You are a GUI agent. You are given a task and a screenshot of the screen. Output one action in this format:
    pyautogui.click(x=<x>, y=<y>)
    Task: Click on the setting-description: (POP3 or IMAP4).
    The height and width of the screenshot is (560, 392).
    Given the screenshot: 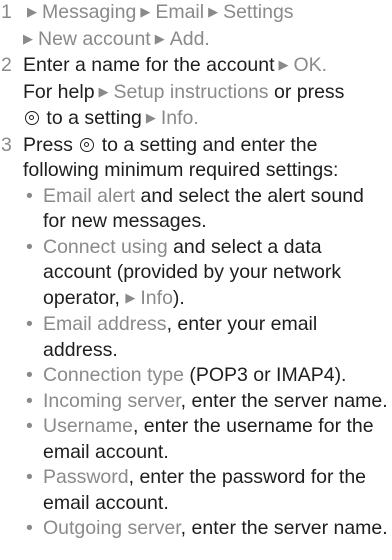 What is the action you would take?
    pyautogui.click(x=265, y=375)
    